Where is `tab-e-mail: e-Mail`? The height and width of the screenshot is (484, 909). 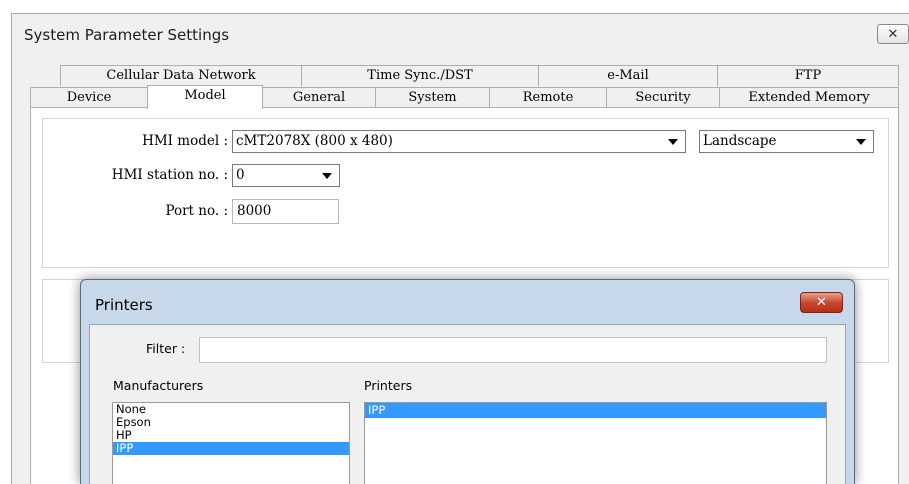
tab-e-mail: e-Mail is located at coordinates (628, 75).